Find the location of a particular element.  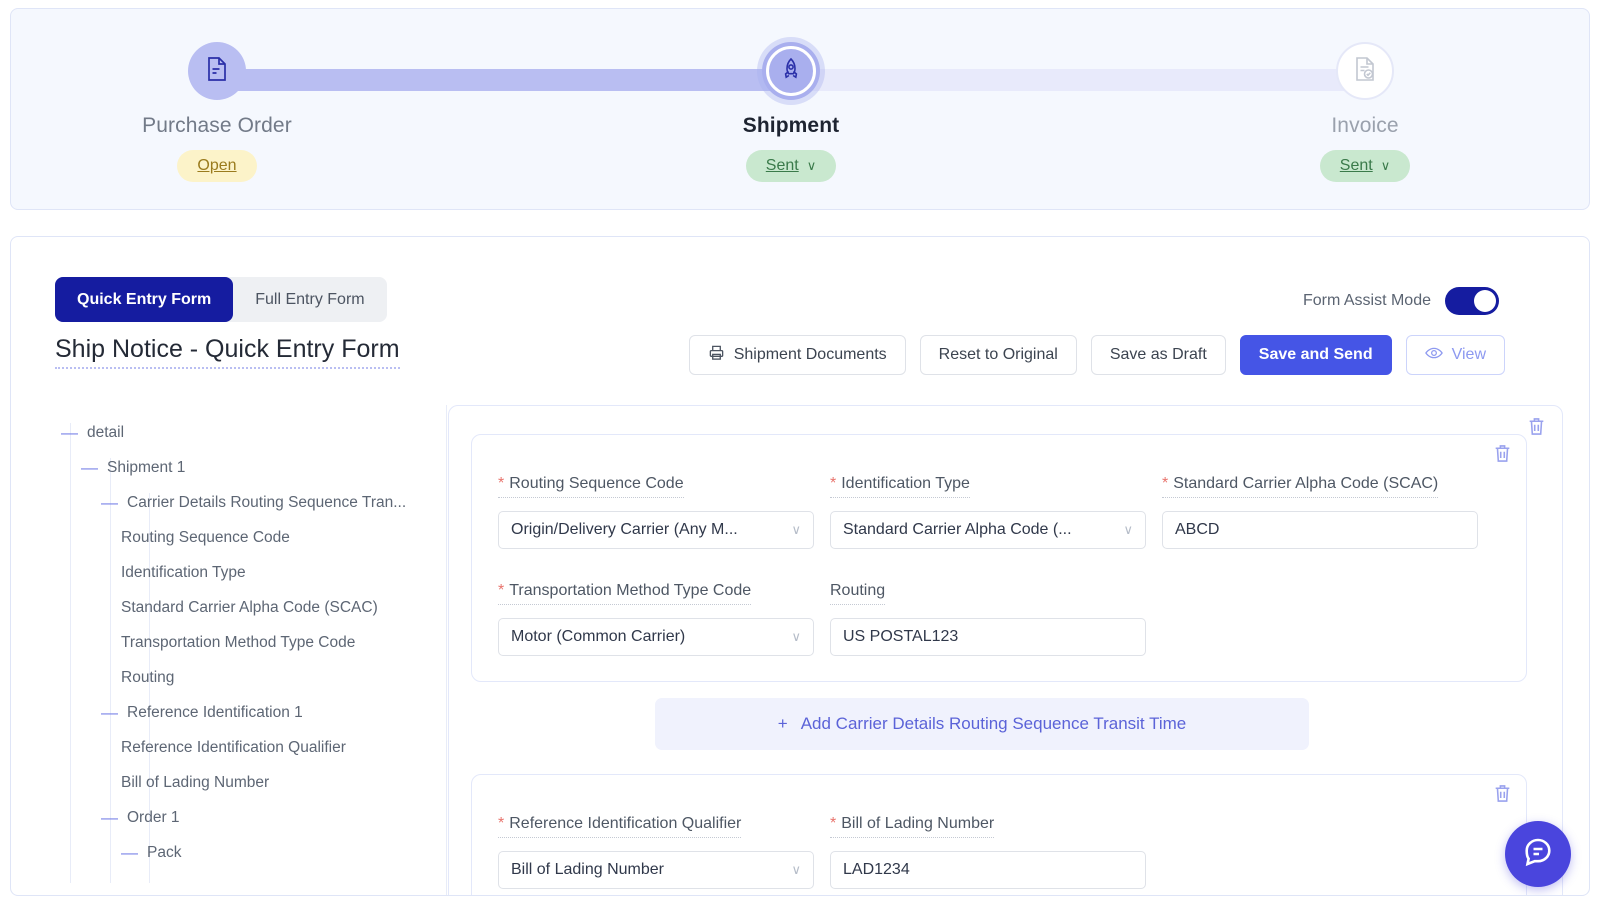

tree-item-label: Routing is located at coordinates (148, 677).